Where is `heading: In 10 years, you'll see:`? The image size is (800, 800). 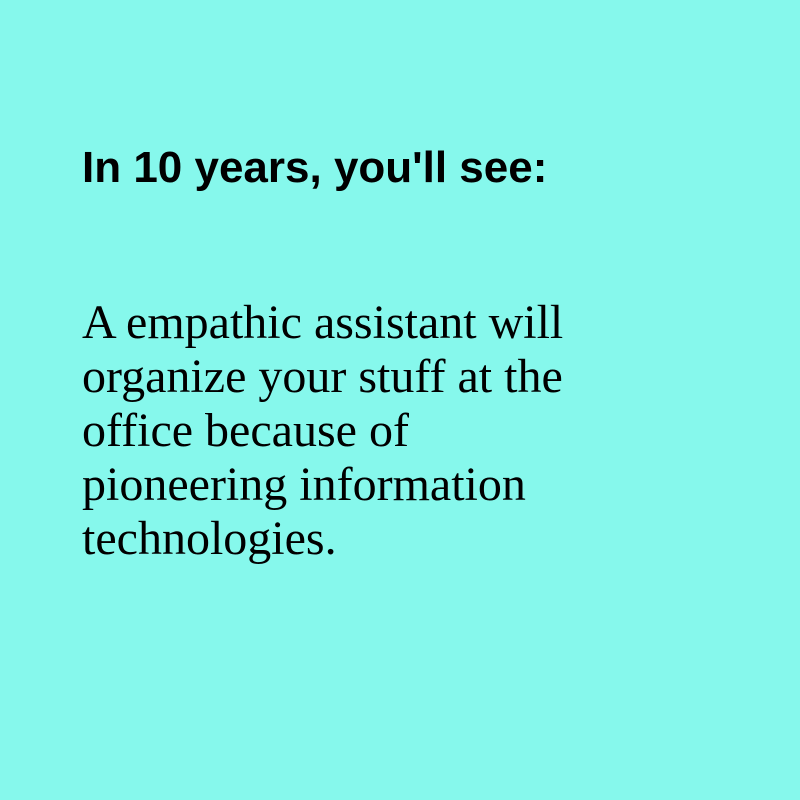 heading: In 10 years, you'll see: is located at coordinates (315, 167).